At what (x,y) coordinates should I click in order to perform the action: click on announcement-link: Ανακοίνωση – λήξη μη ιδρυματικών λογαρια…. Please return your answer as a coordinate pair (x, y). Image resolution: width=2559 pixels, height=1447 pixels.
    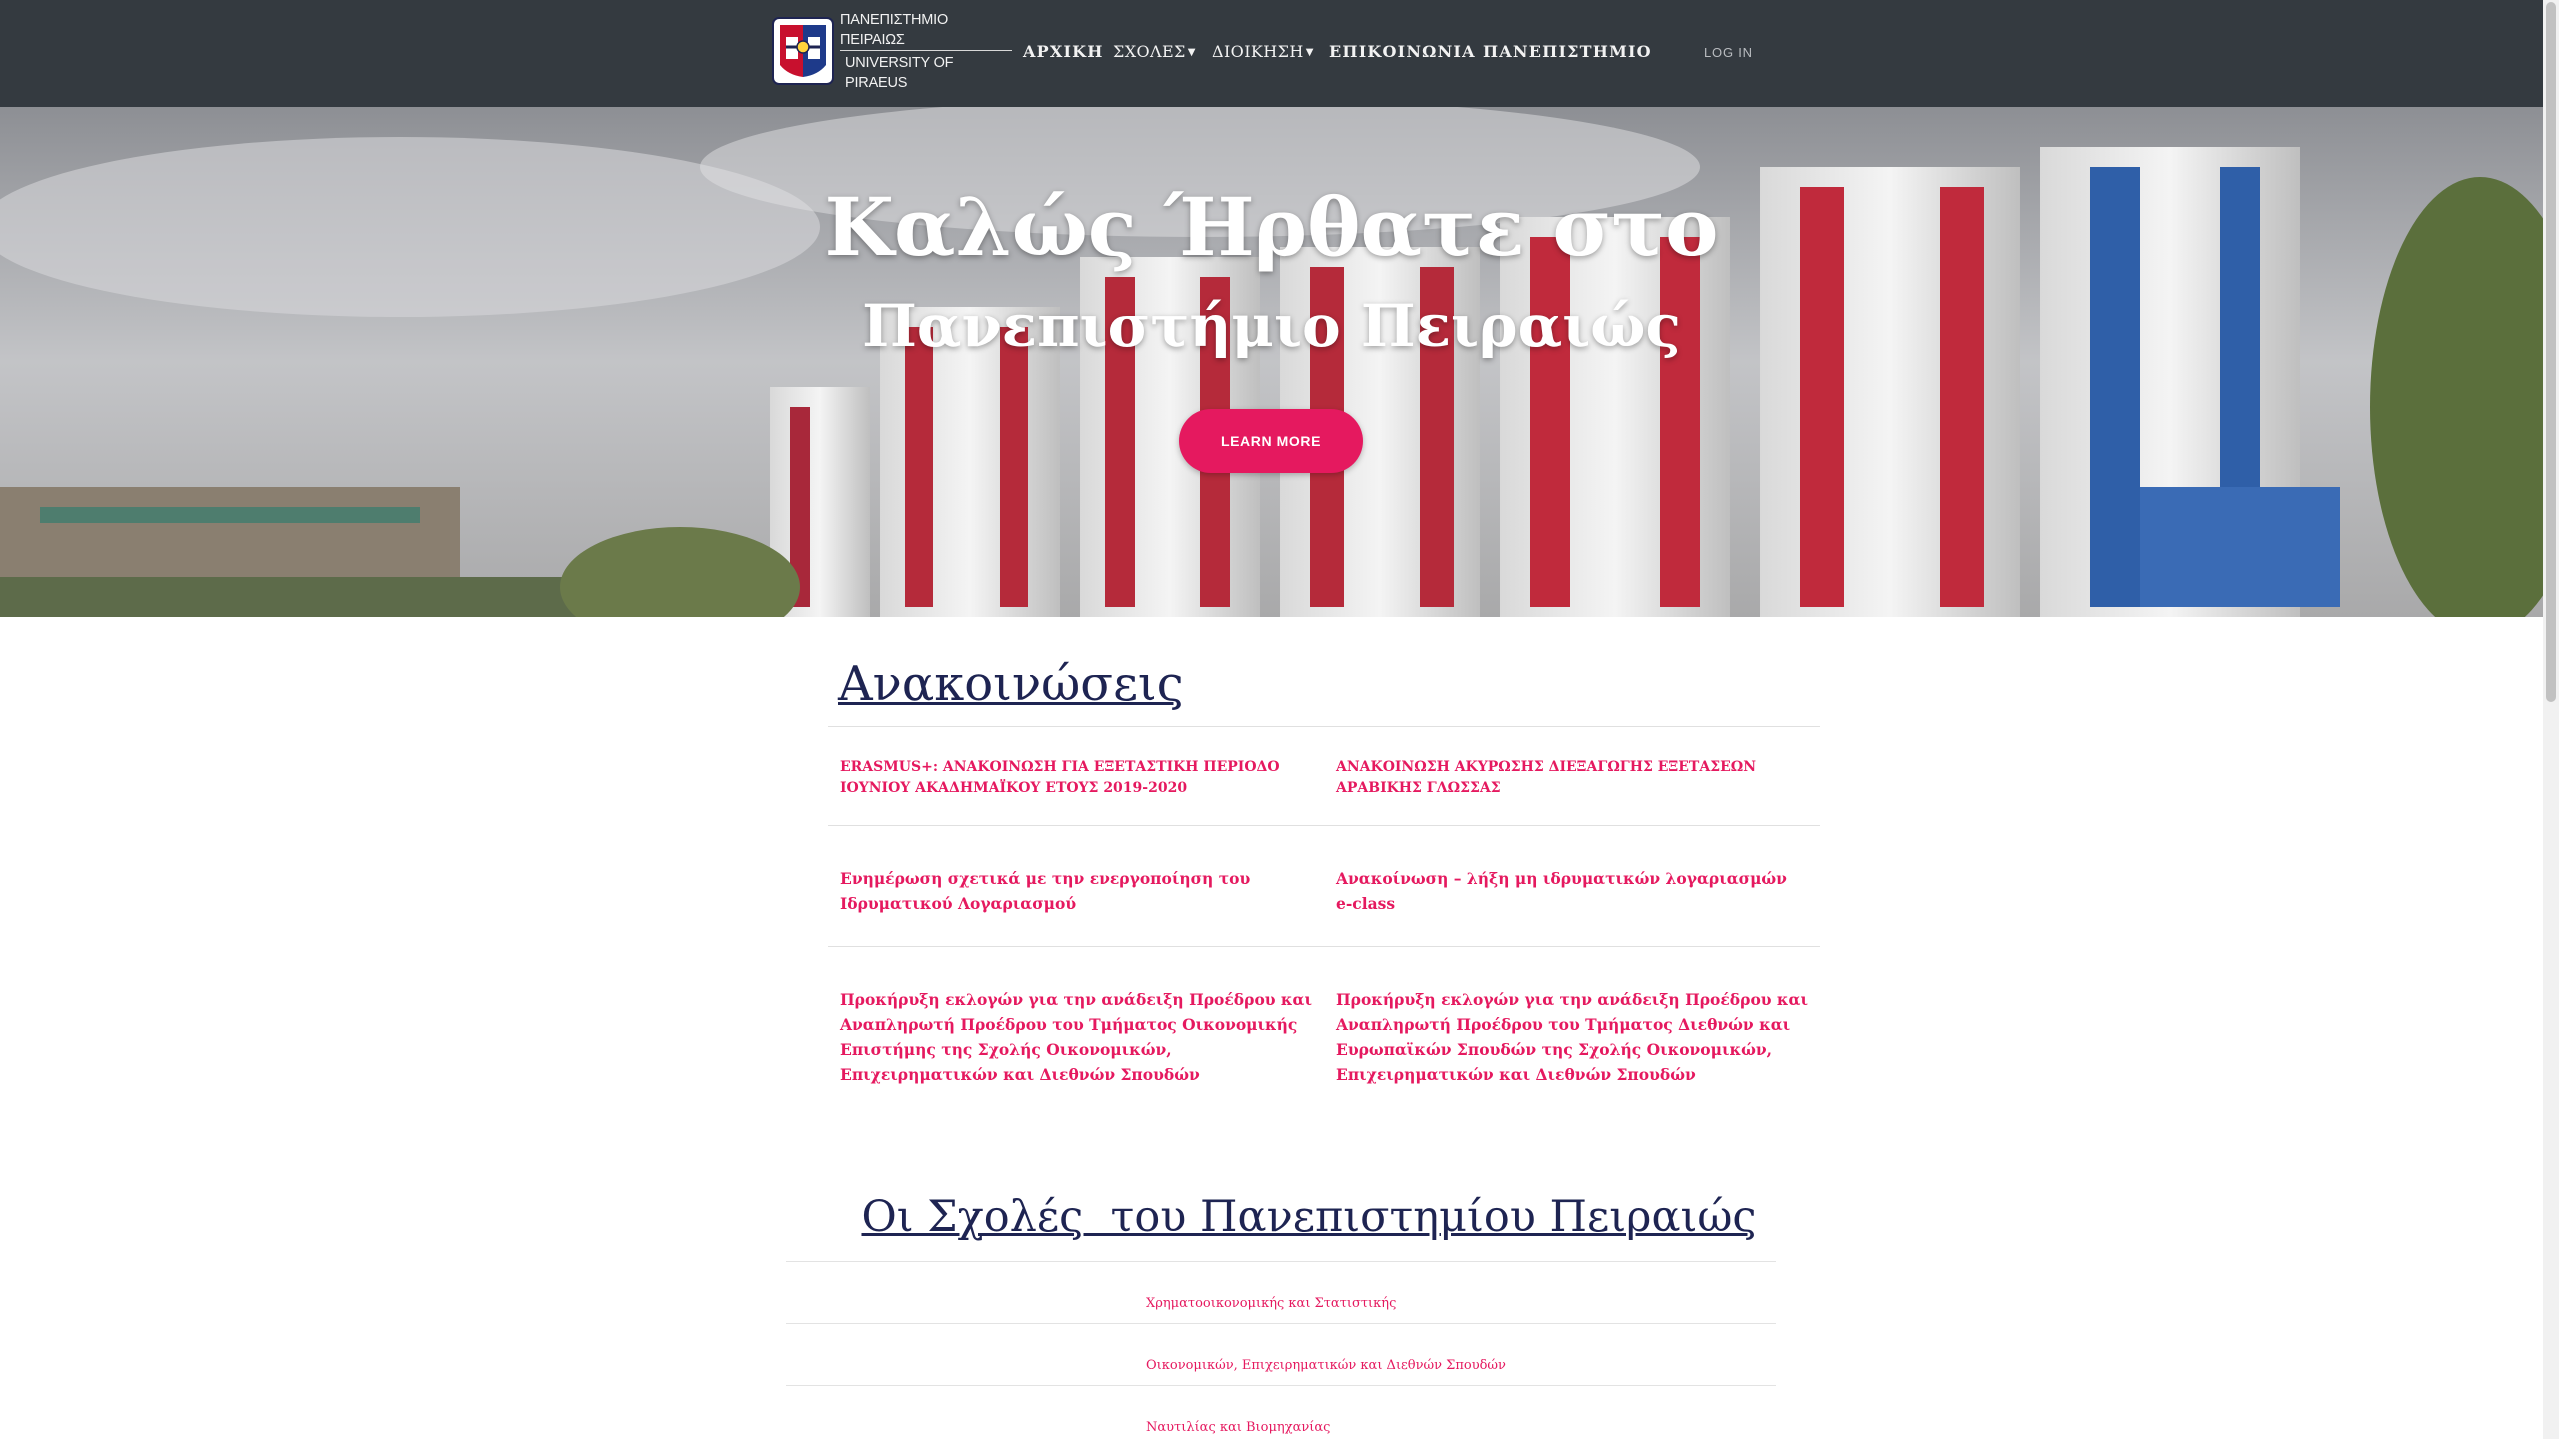
    Looking at the image, I should click on (1572, 886).